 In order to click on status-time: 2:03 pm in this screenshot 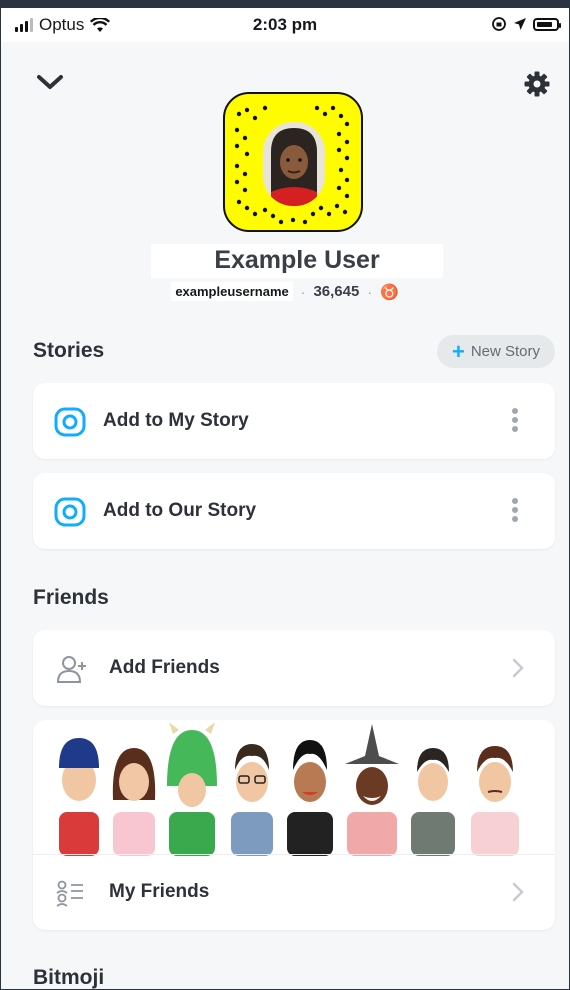, I will do `click(285, 24)`.